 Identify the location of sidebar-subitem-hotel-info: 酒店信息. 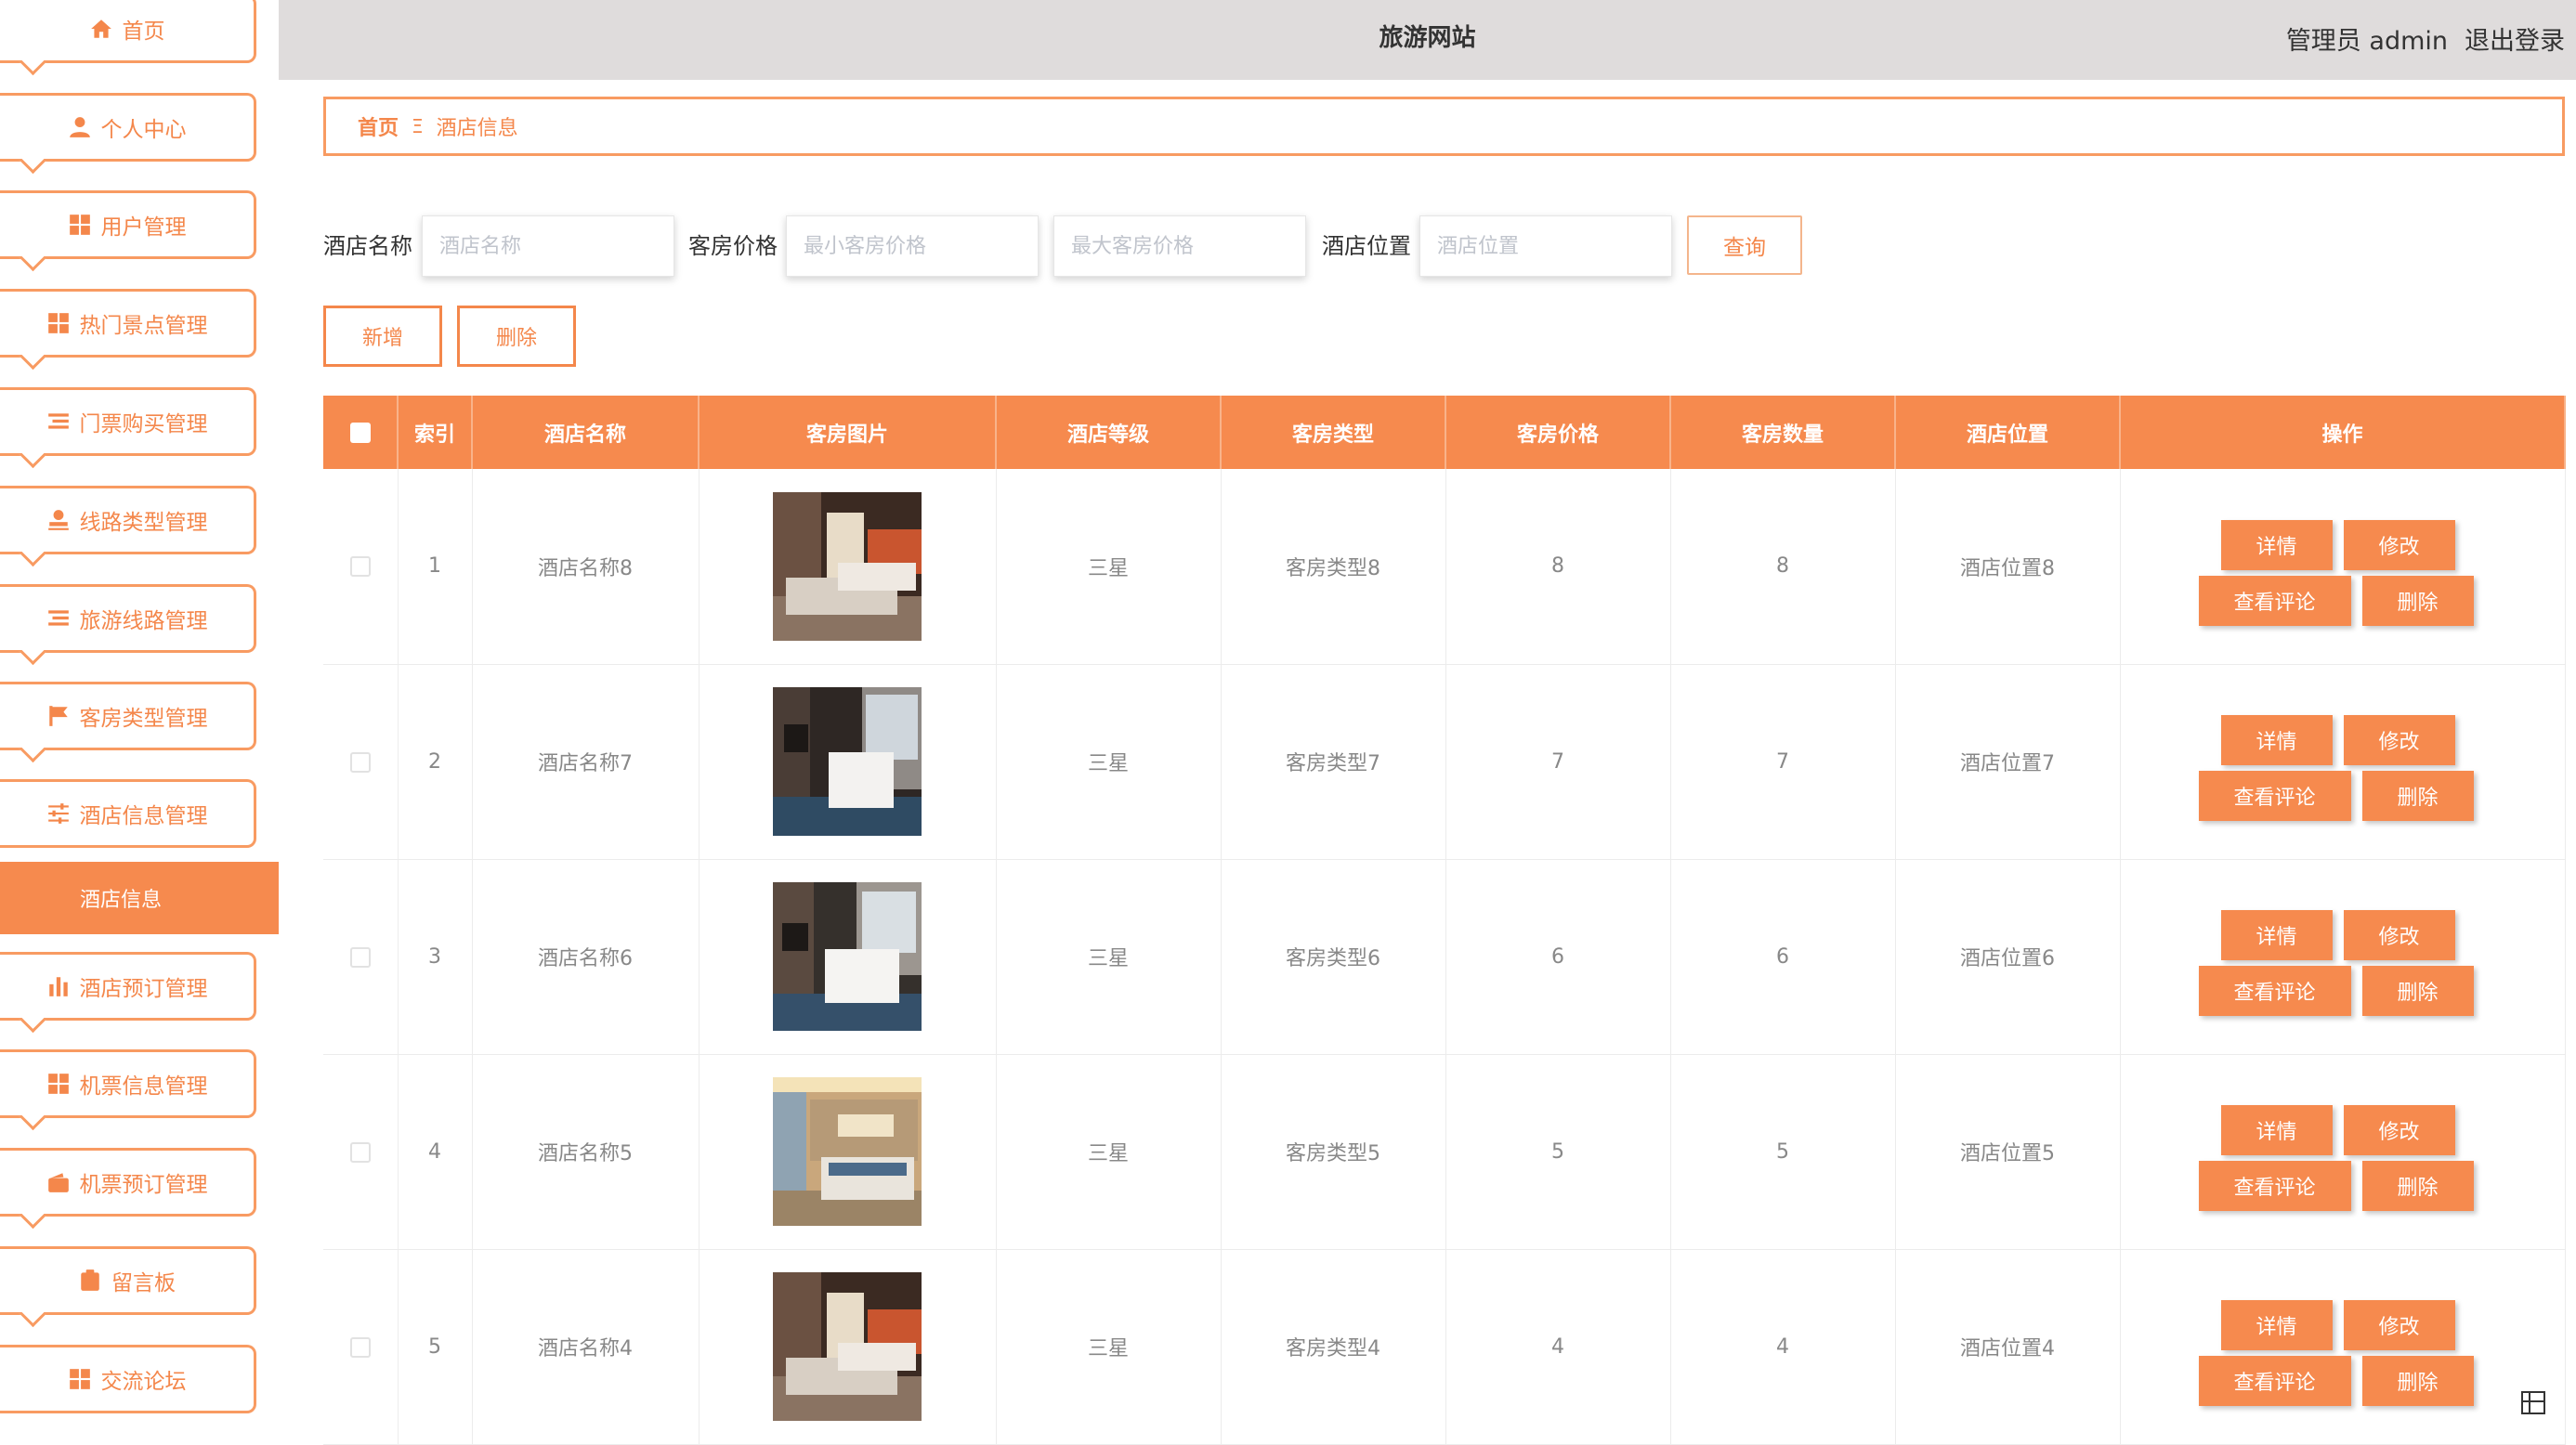
(139, 898).